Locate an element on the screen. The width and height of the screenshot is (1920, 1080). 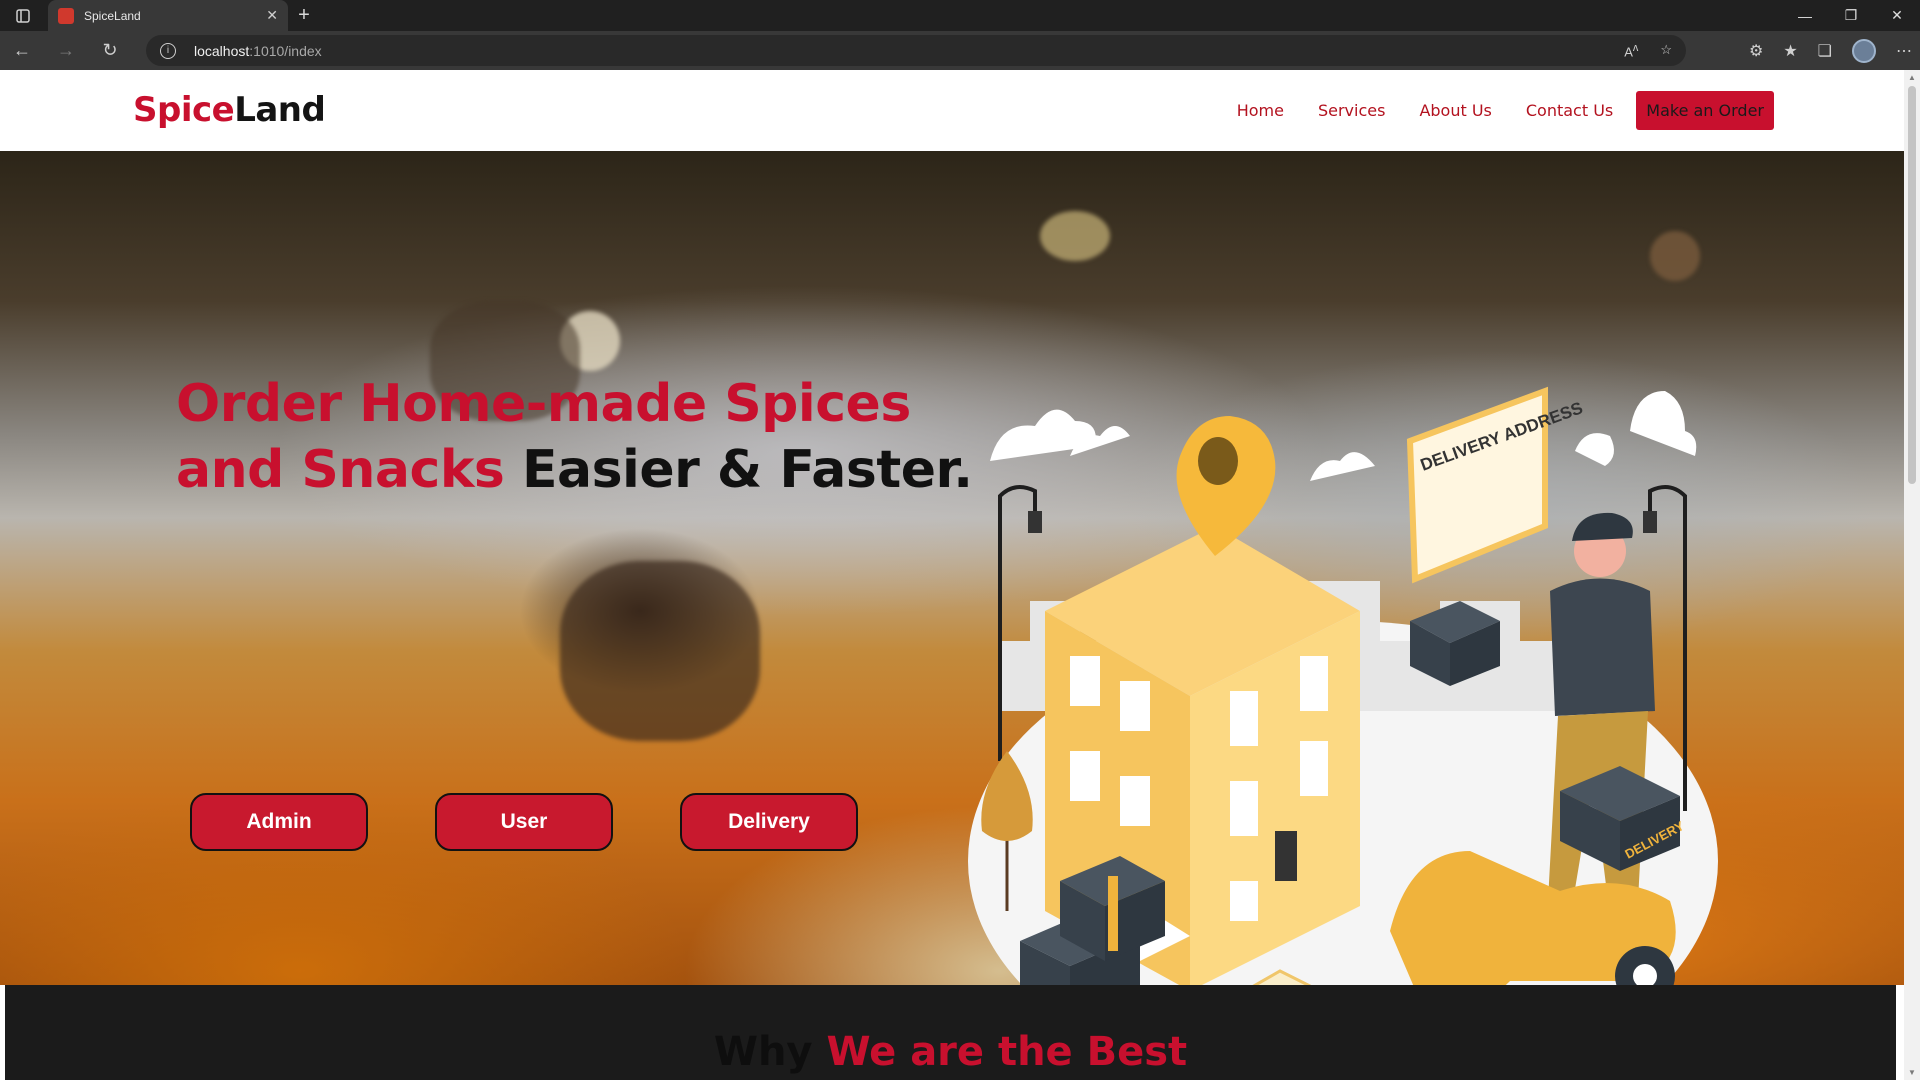
forward-icon: → is located at coordinates (66, 50).